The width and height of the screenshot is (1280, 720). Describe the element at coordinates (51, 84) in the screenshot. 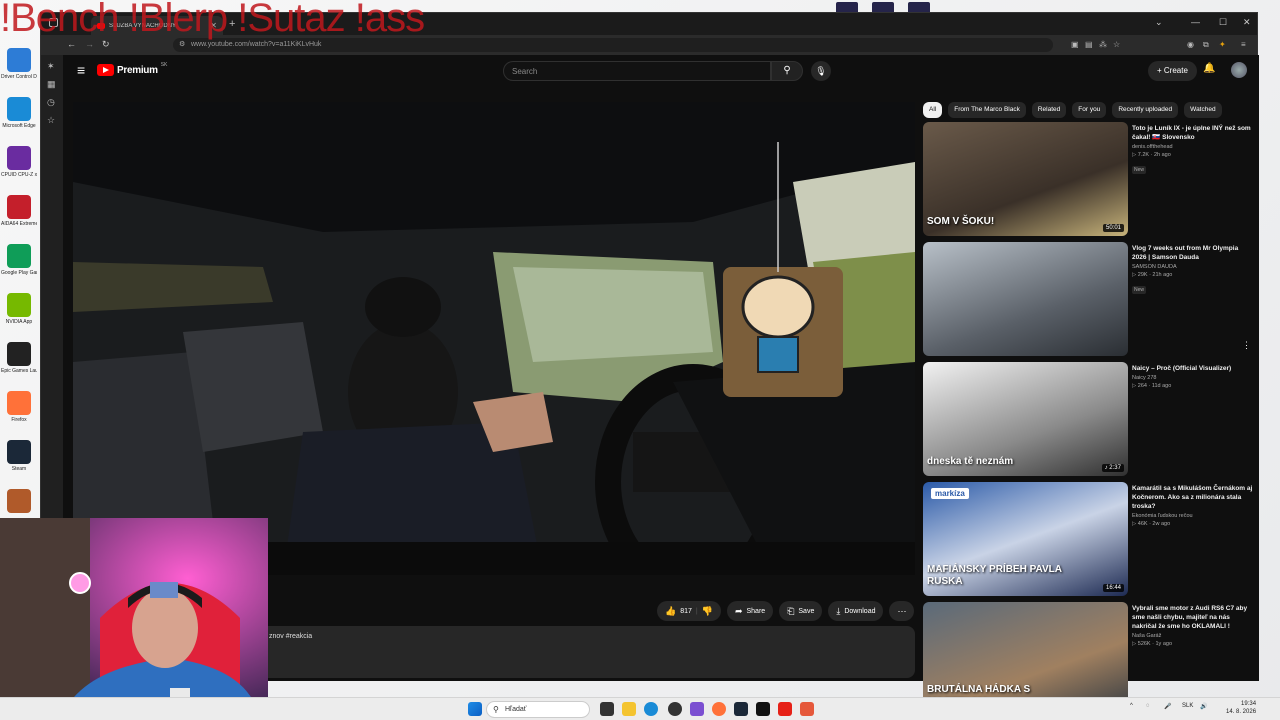

I see `sidebar-reading-icon: ▦` at that location.